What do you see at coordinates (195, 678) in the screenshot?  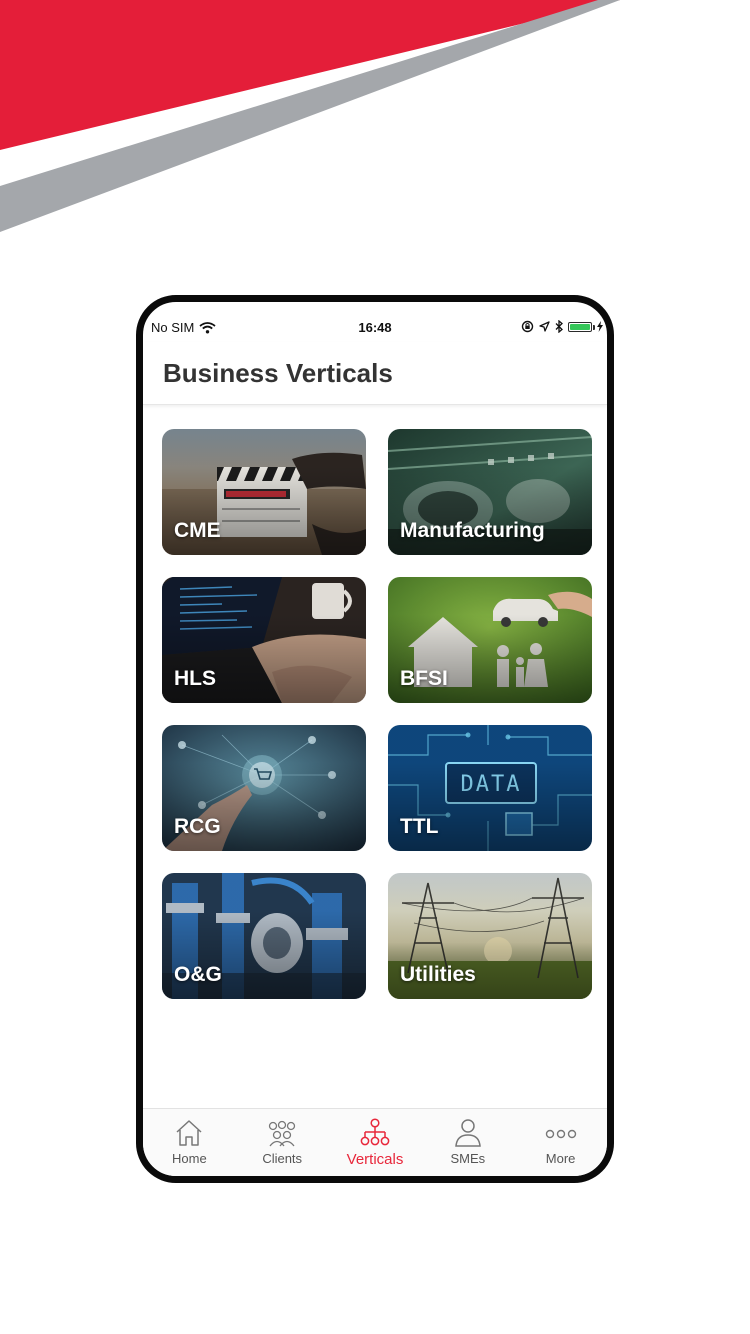 I see `vertical-label: HLS` at bounding box center [195, 678].